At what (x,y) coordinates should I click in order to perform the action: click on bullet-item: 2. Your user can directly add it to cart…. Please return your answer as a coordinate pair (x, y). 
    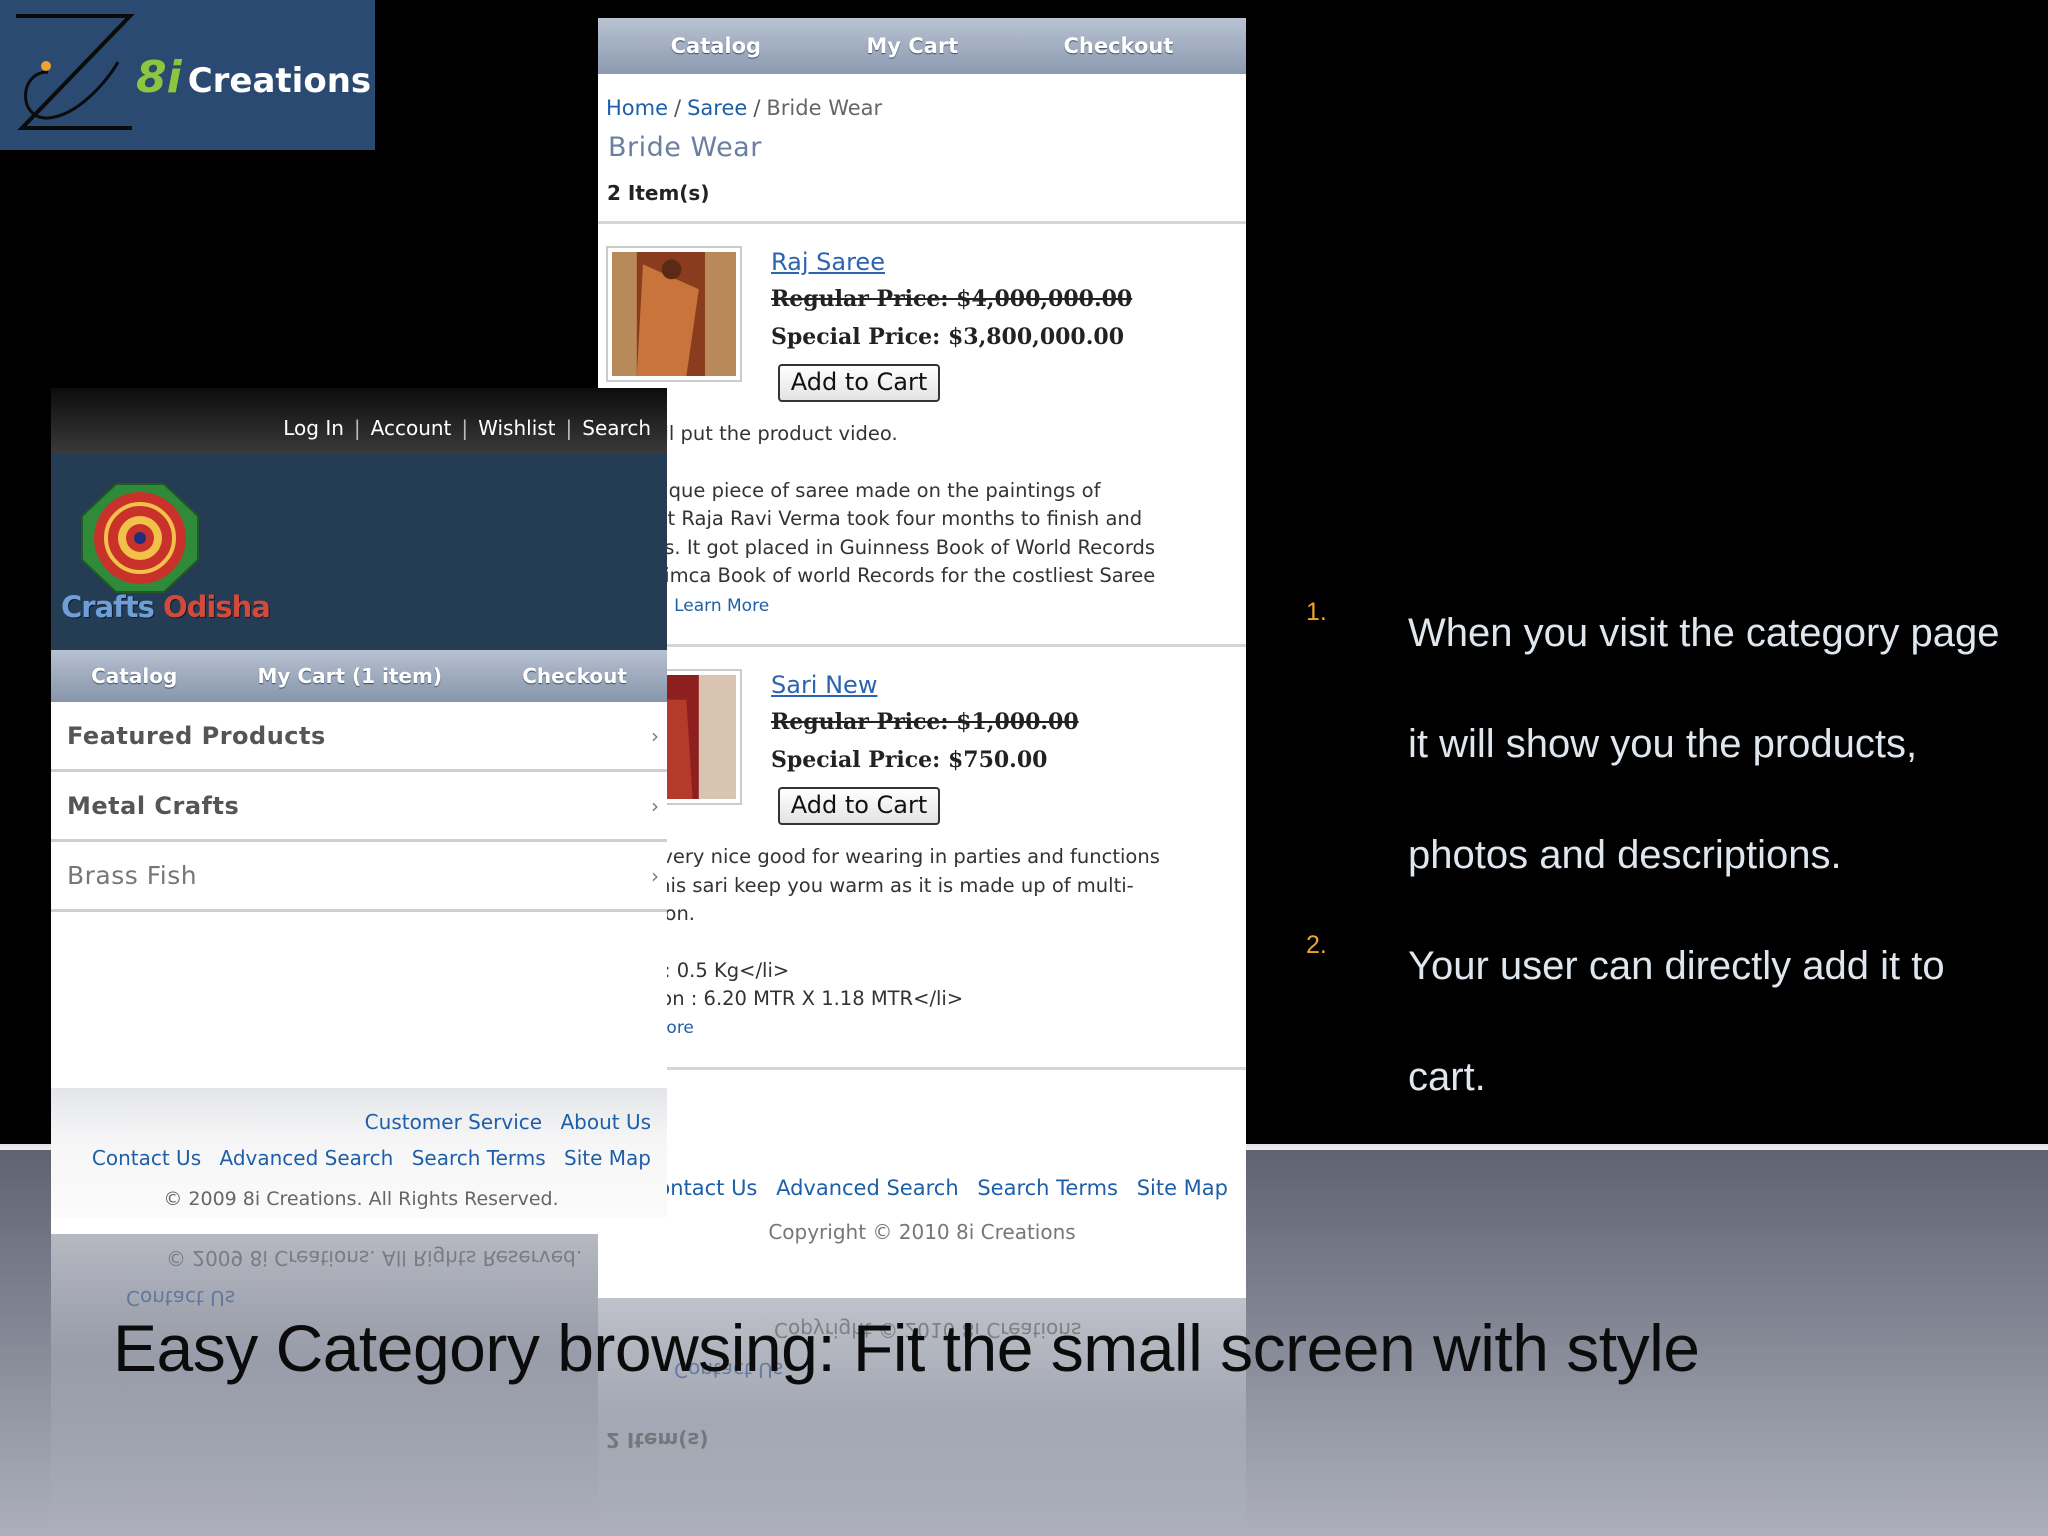
    Looking at the image, I should click on (1670, 1022).